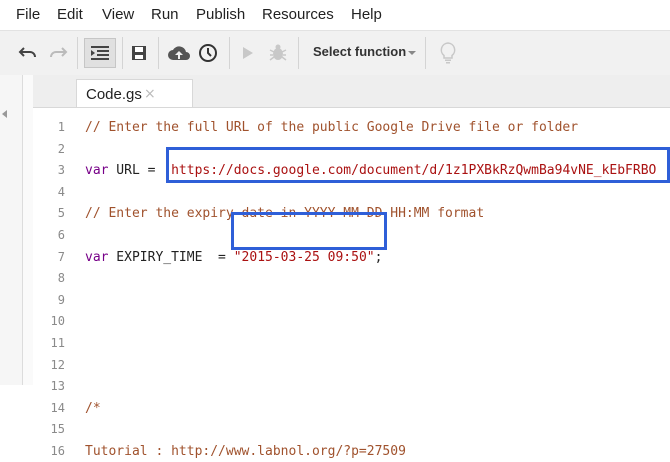 The width and height of the screenshot is (670, 462). What do you see at coordinates (351, 278) in the screenshot?
I see `code-line: 8` at bounding box center [351, 278].